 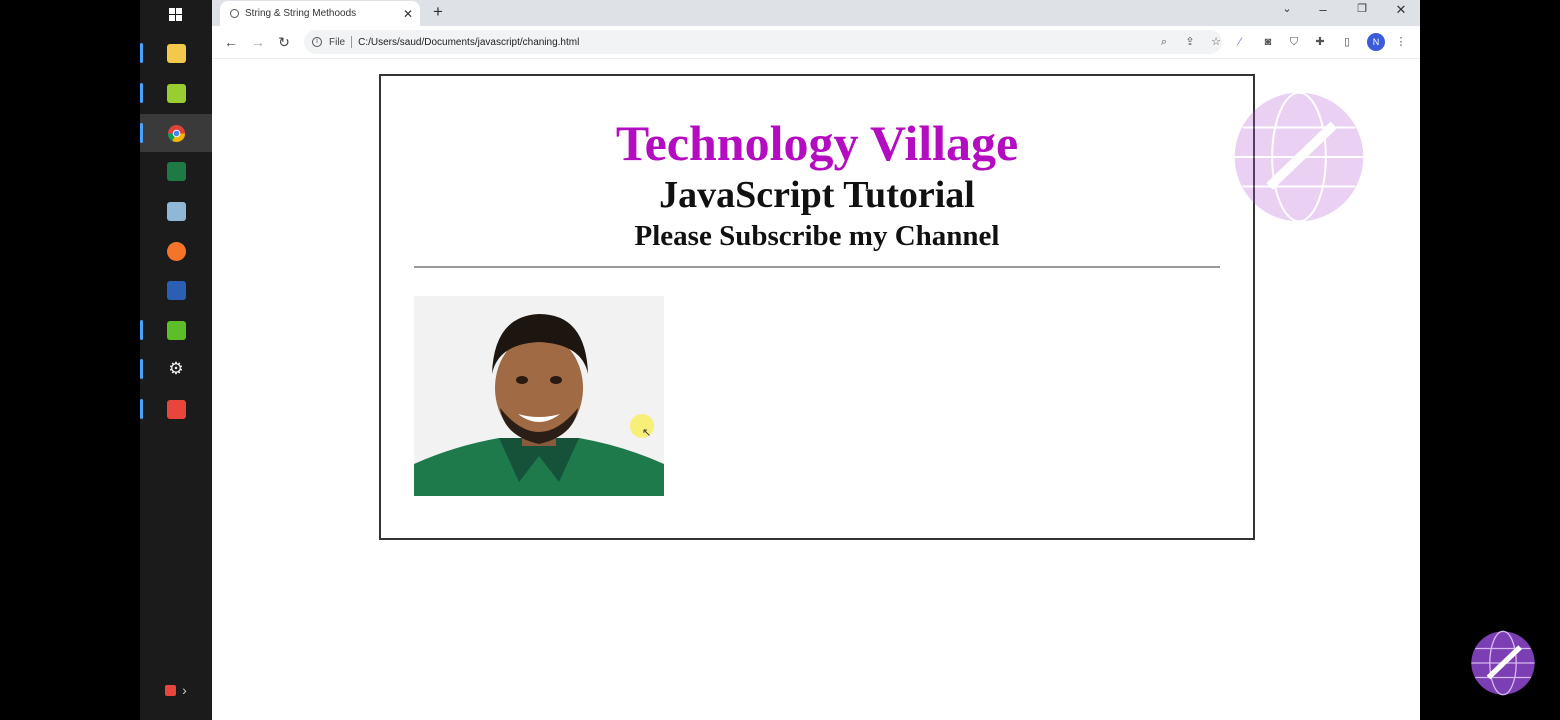 I want to click on puzzle-extensions-icon: ✚, so click(x=1320, y=42).